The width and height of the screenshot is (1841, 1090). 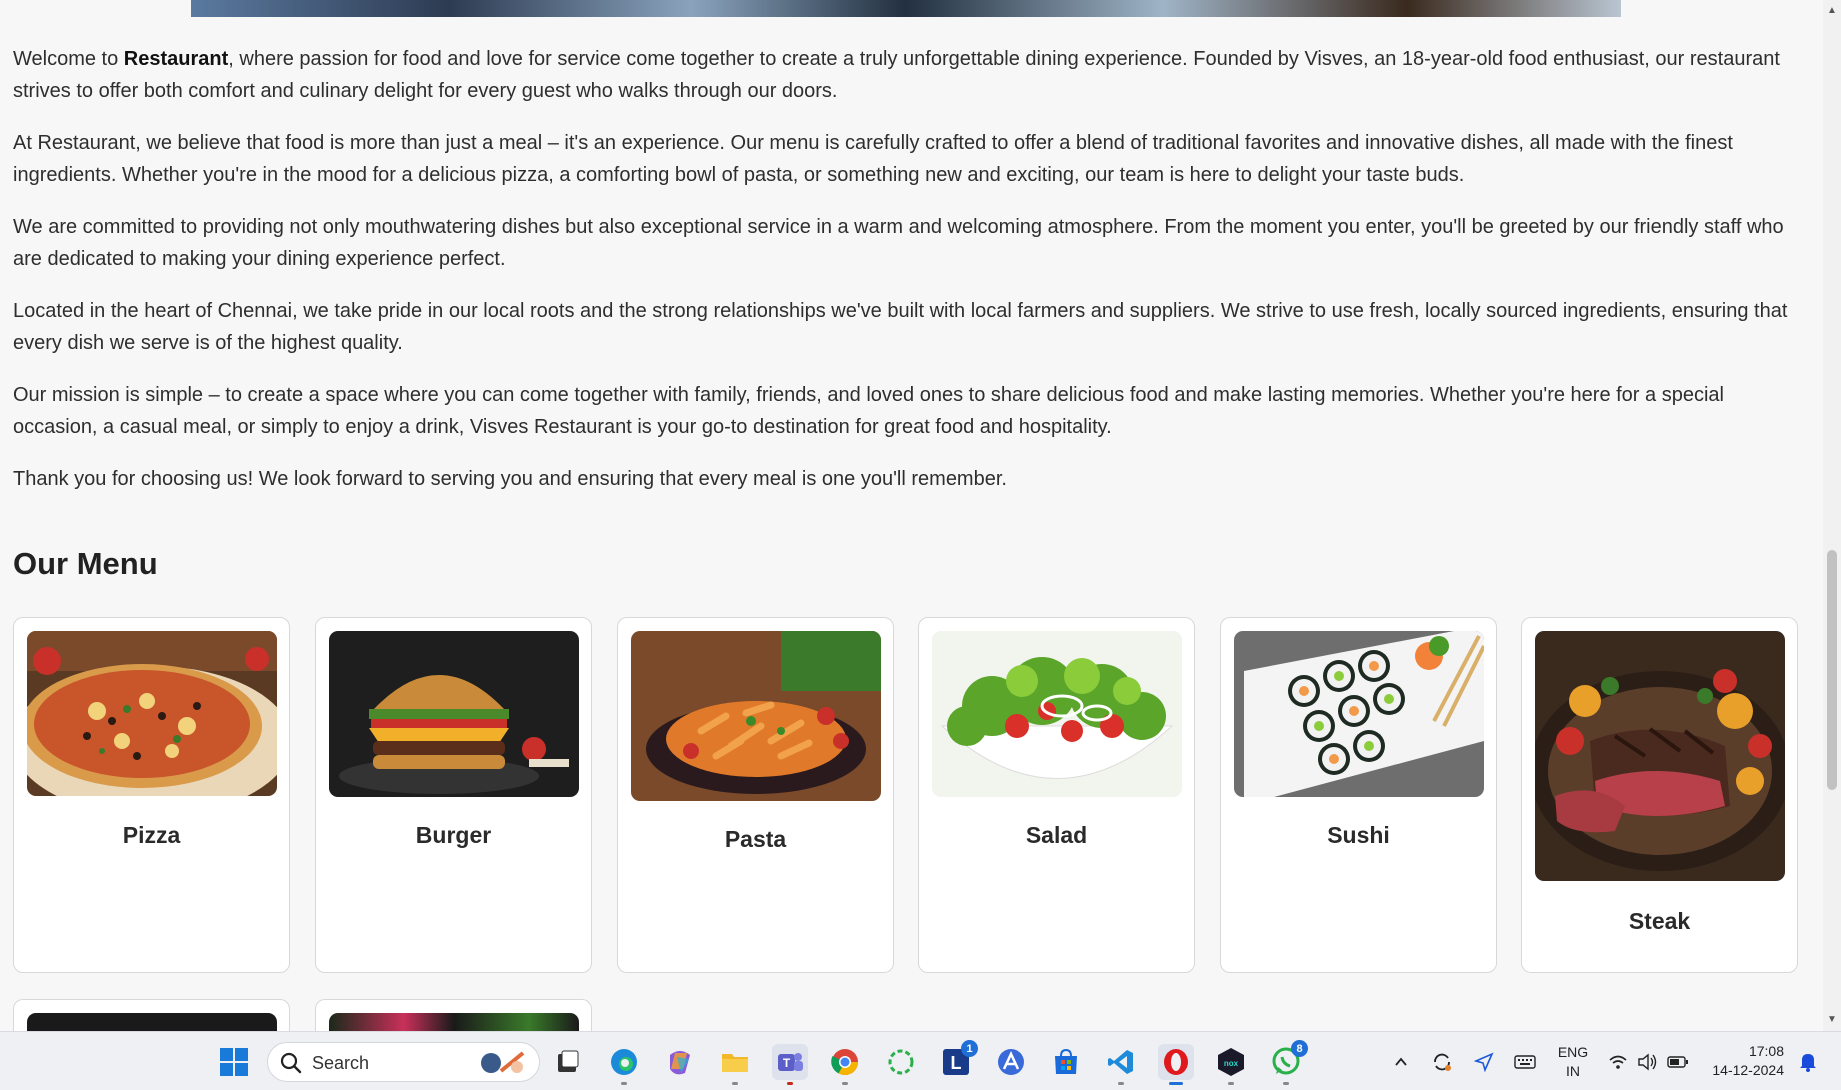 What do you see at coordinates (787, 1063) in the screenshot?
I see `svg-text: T` at bounding box center [787, 1063].